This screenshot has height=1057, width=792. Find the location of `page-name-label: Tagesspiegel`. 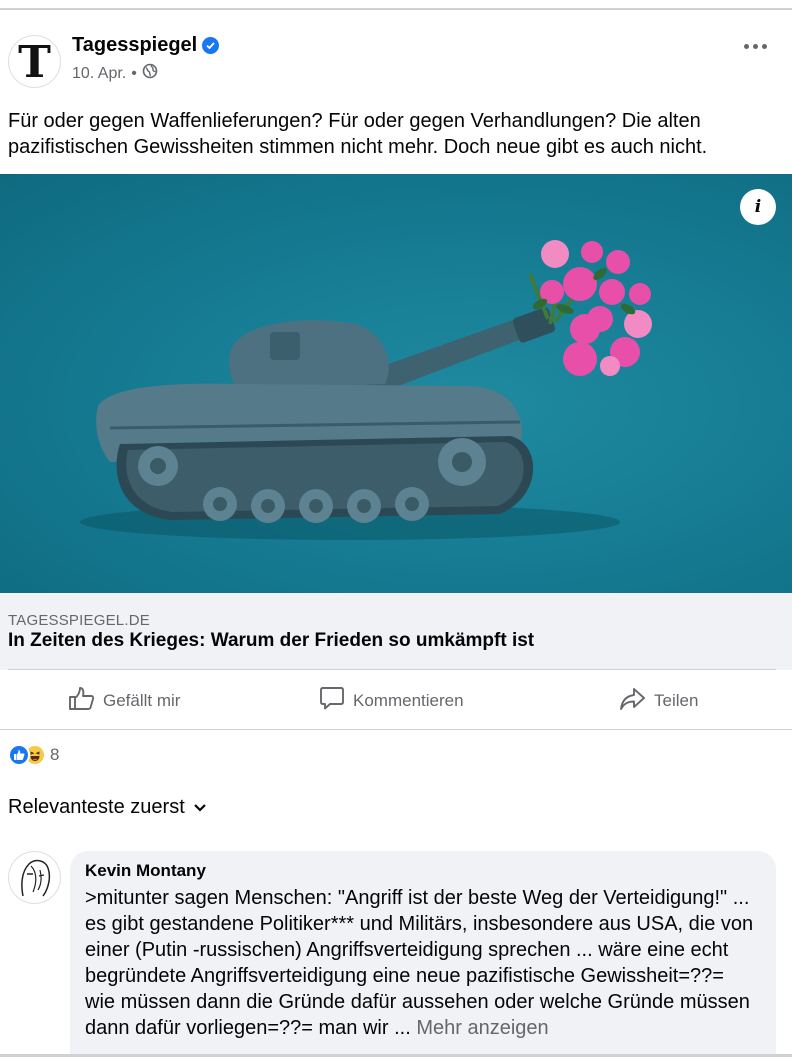

page-name-label: Tagesspiegel is located at coordinates (134, 45).